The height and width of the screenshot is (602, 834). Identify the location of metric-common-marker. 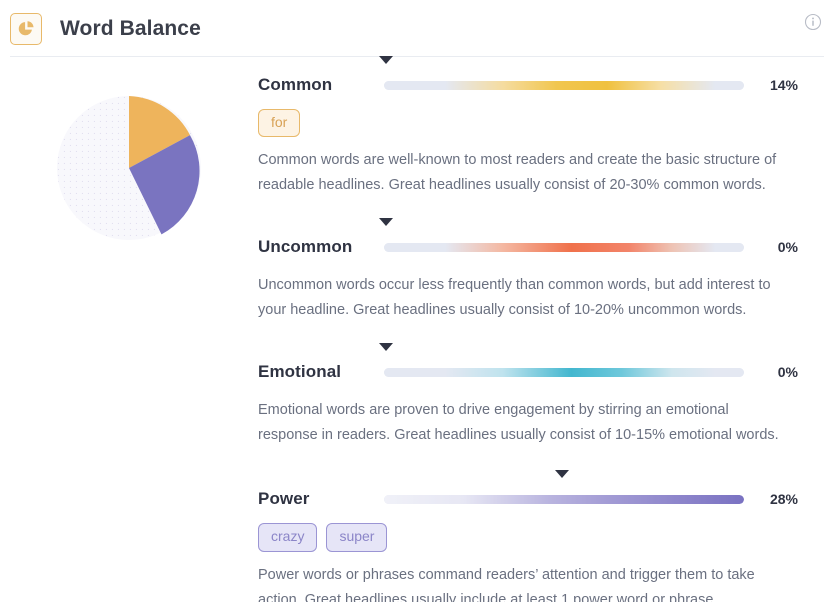
(385, 60).